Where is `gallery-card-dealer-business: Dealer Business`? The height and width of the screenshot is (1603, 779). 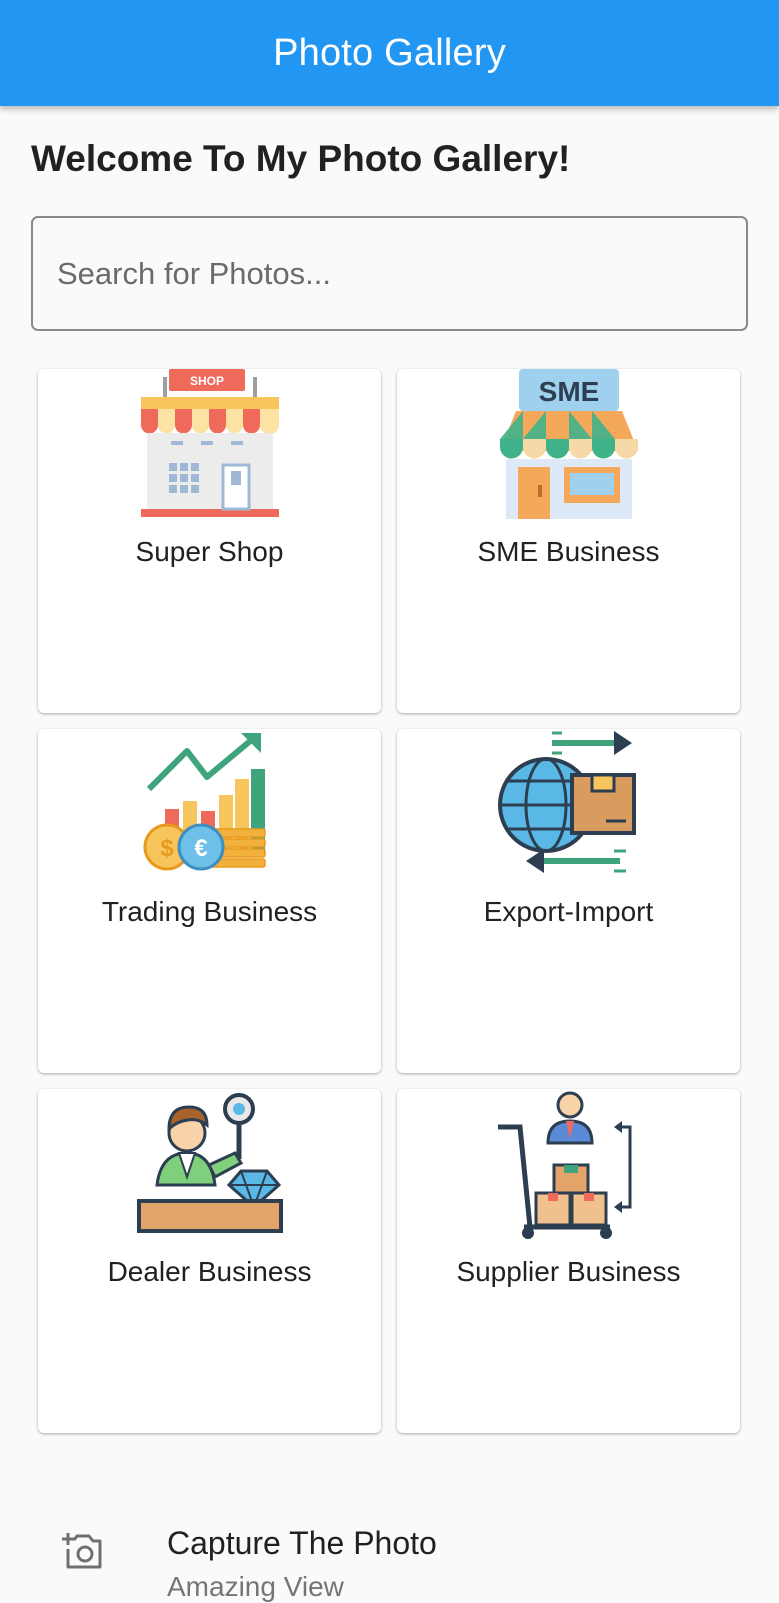
gallery-card-dealer-business: Dealer Business is located at coordinates (209, 1261).